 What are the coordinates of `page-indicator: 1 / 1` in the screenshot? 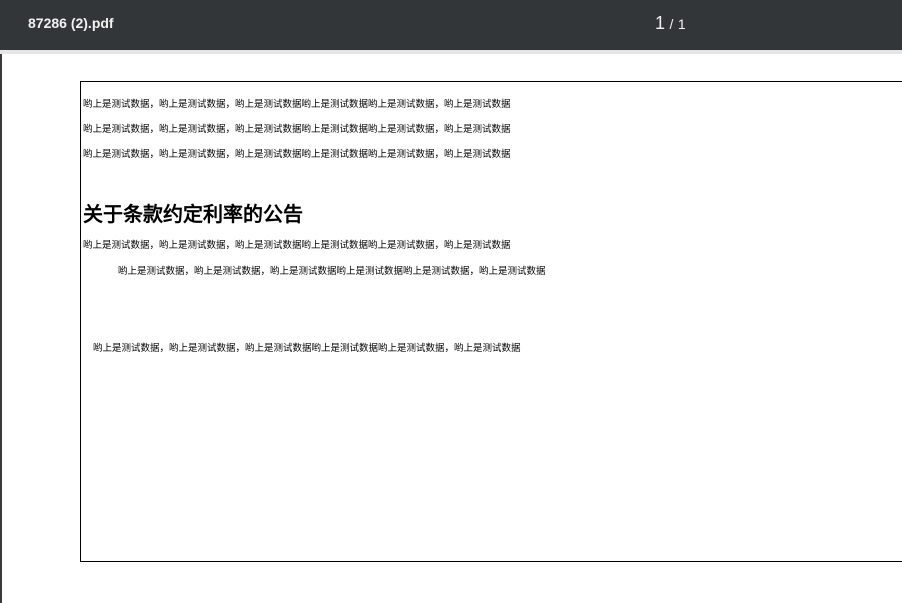 It's located at (670, 23).